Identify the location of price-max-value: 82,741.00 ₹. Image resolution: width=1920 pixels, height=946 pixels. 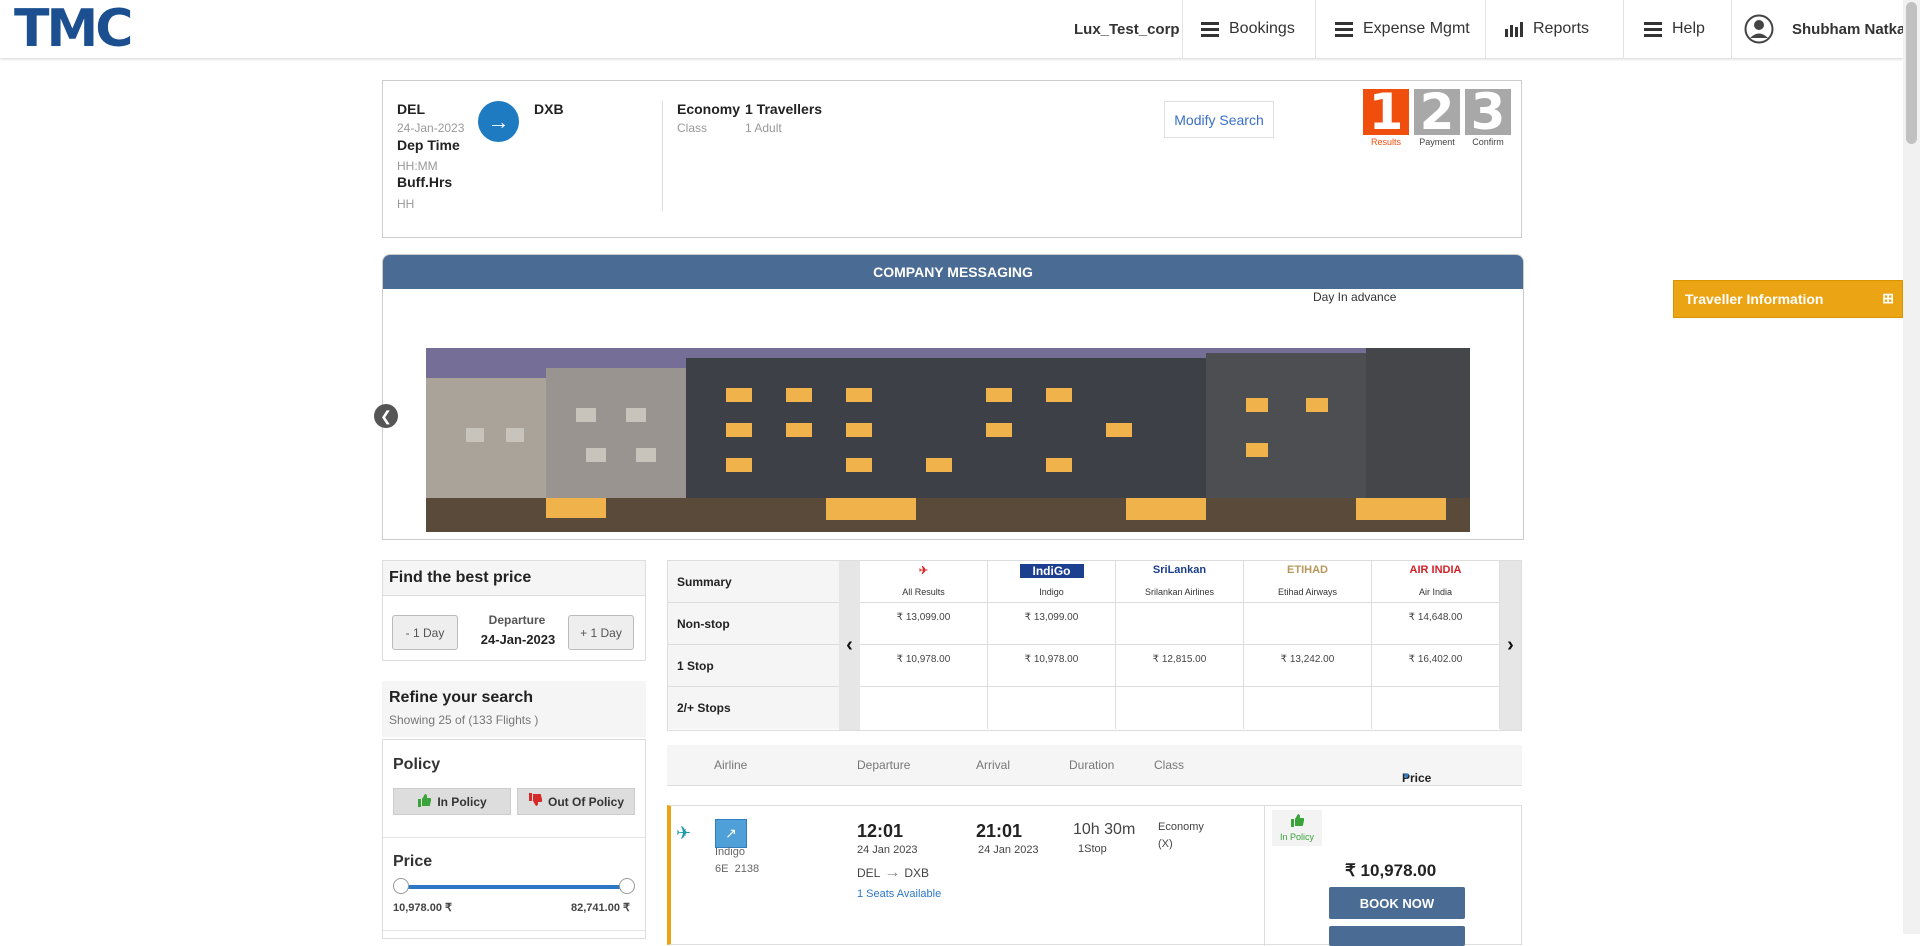
(600, 908).